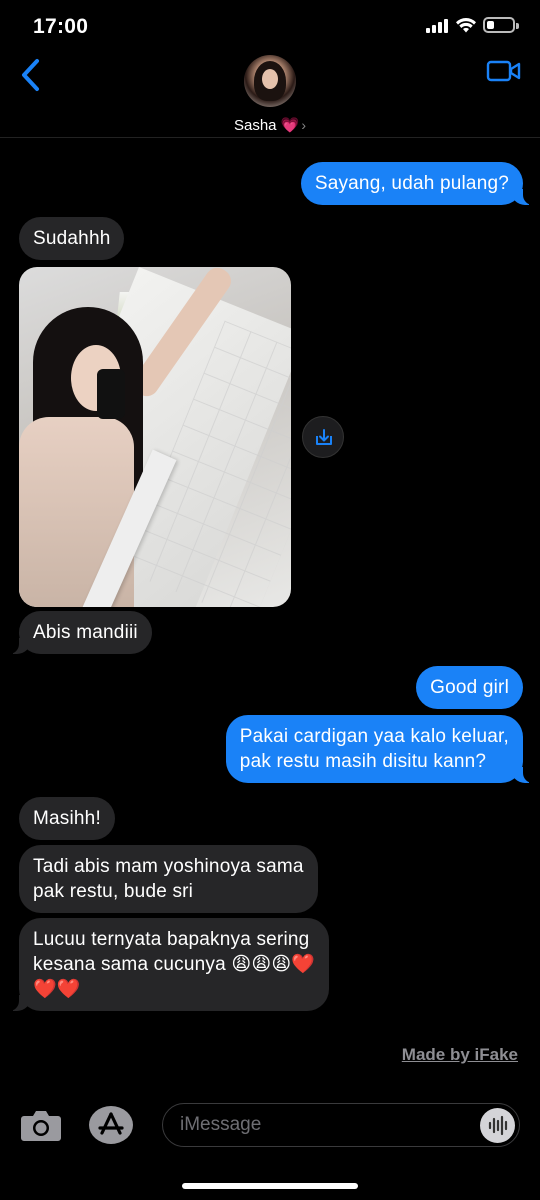 The image size is (540, 1200). What do you see at coordinates (61, 26) in the screenshot?
I see `status-time: 17:00` at bounding box center [61, 26].